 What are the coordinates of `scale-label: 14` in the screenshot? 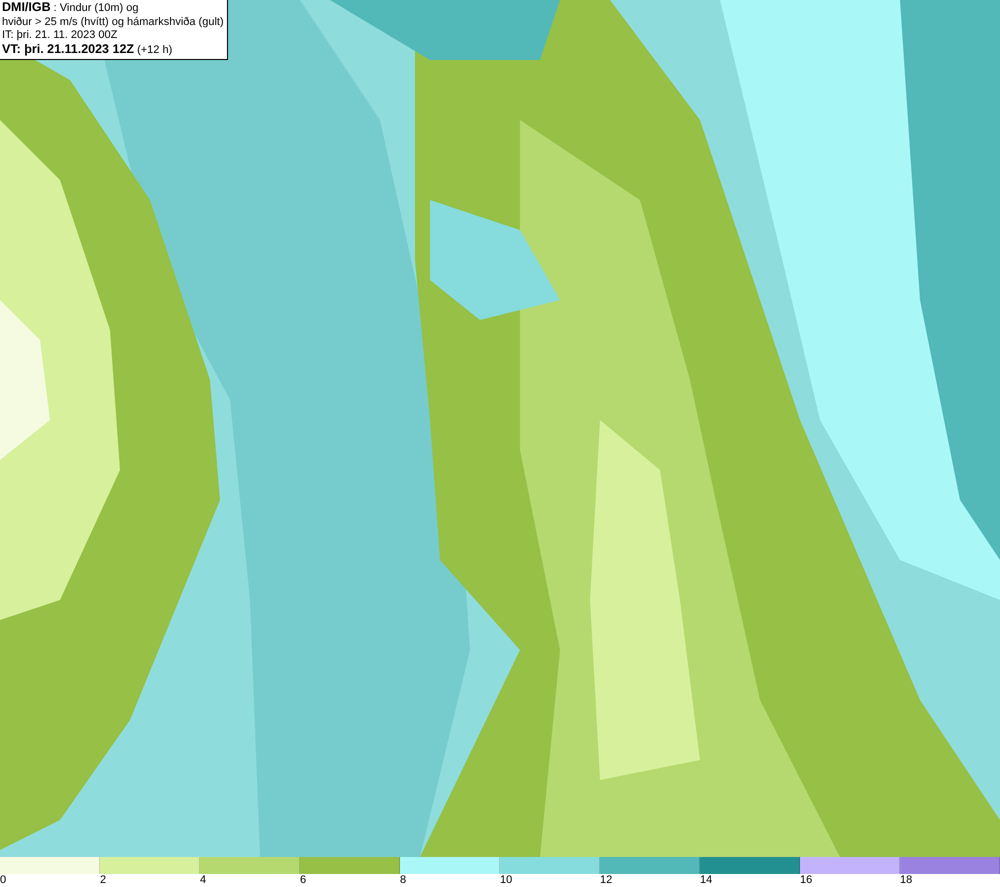 It's located at (706, 880).